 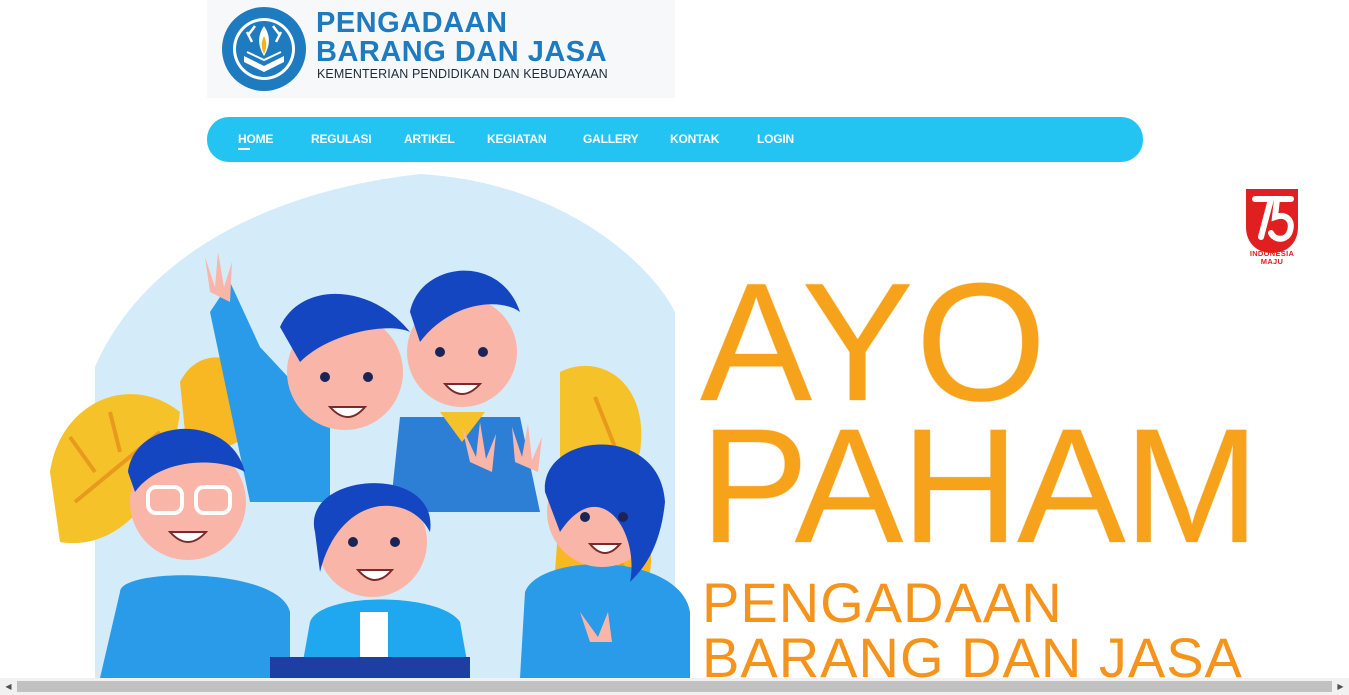 I want to click on scroll-right-arrow-icon: ▶, so click(x=1340, y=686).